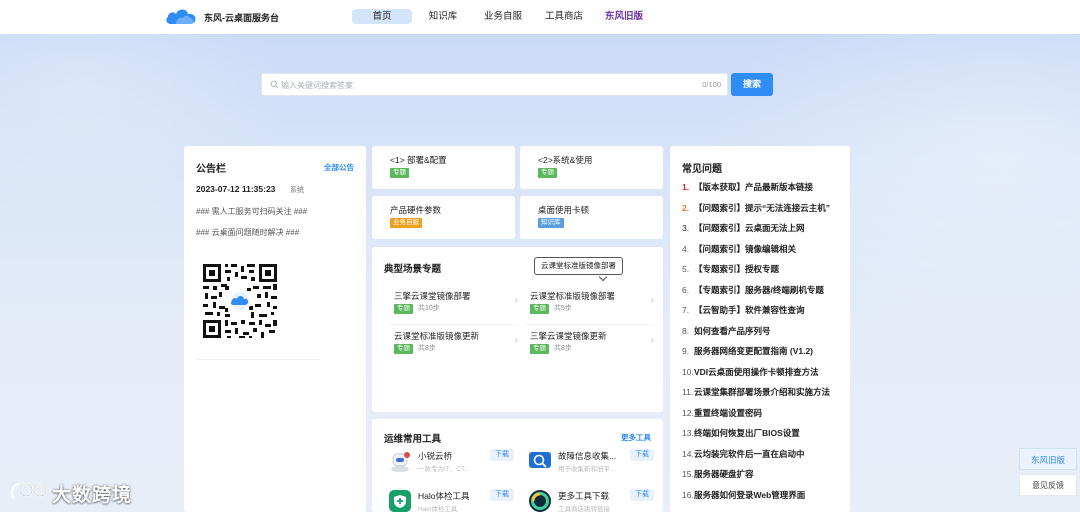 The height and width of the screenshot is (512, 1080). Describe the element at coordinates (730, 269) in the screenshot. I see `faq-item: 5. 【专题索引】授权专题` at that location.